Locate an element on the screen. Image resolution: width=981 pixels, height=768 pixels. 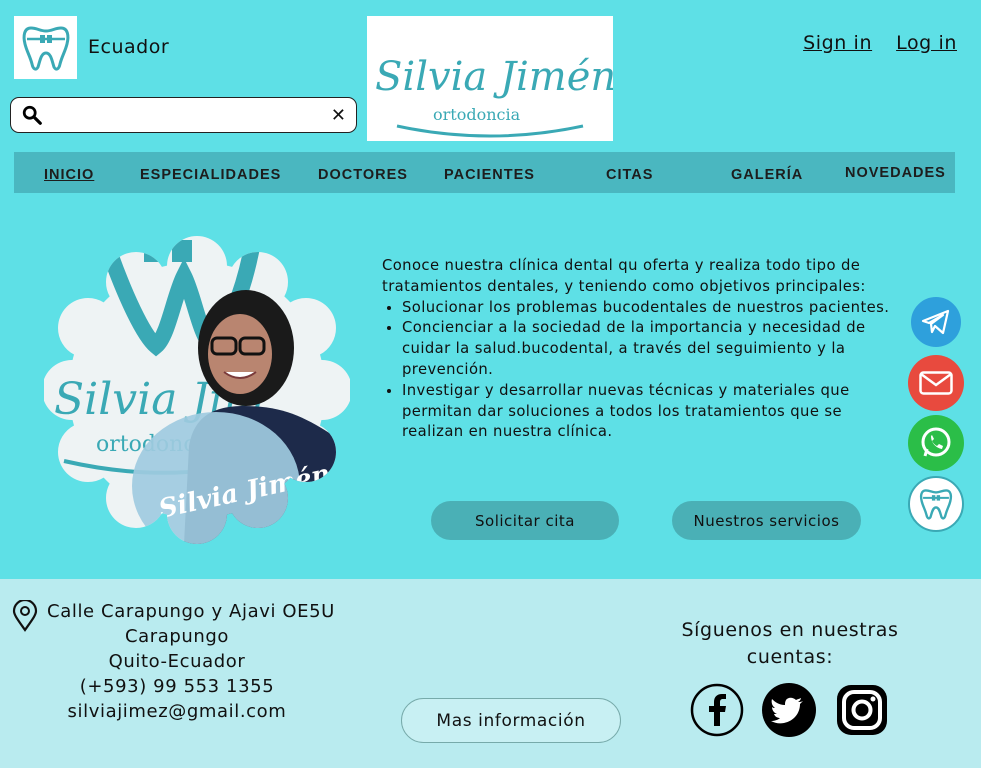
request-appointment-button: Solicitar cita is located at coordinates (525, 520).